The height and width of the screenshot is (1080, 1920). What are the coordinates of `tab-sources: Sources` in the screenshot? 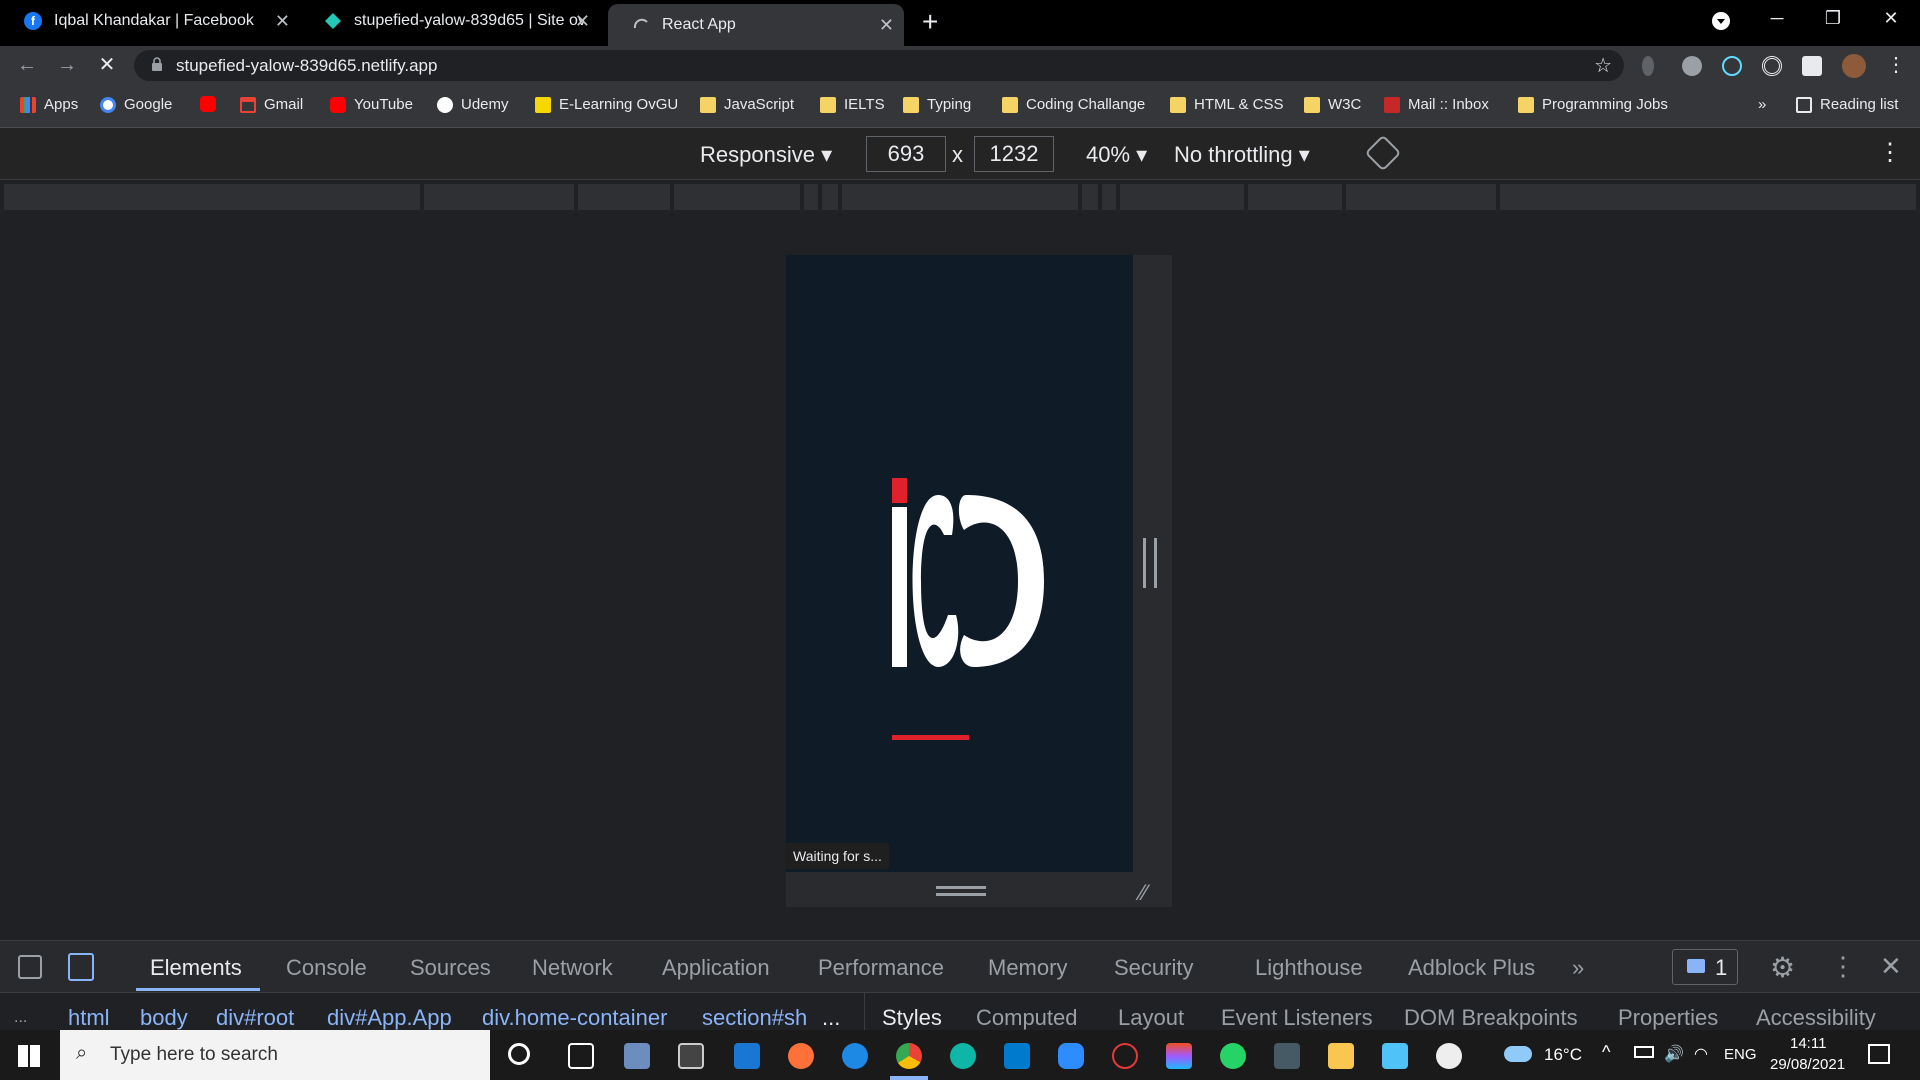 It's located at (450, 968).